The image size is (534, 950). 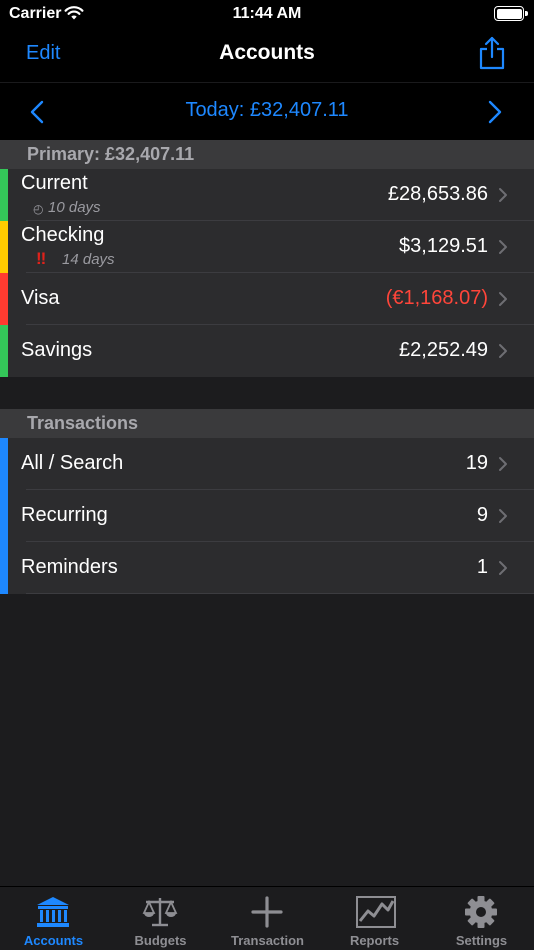 I want to click on transactions-item-label: Reminders, so click(x=69, y=567).